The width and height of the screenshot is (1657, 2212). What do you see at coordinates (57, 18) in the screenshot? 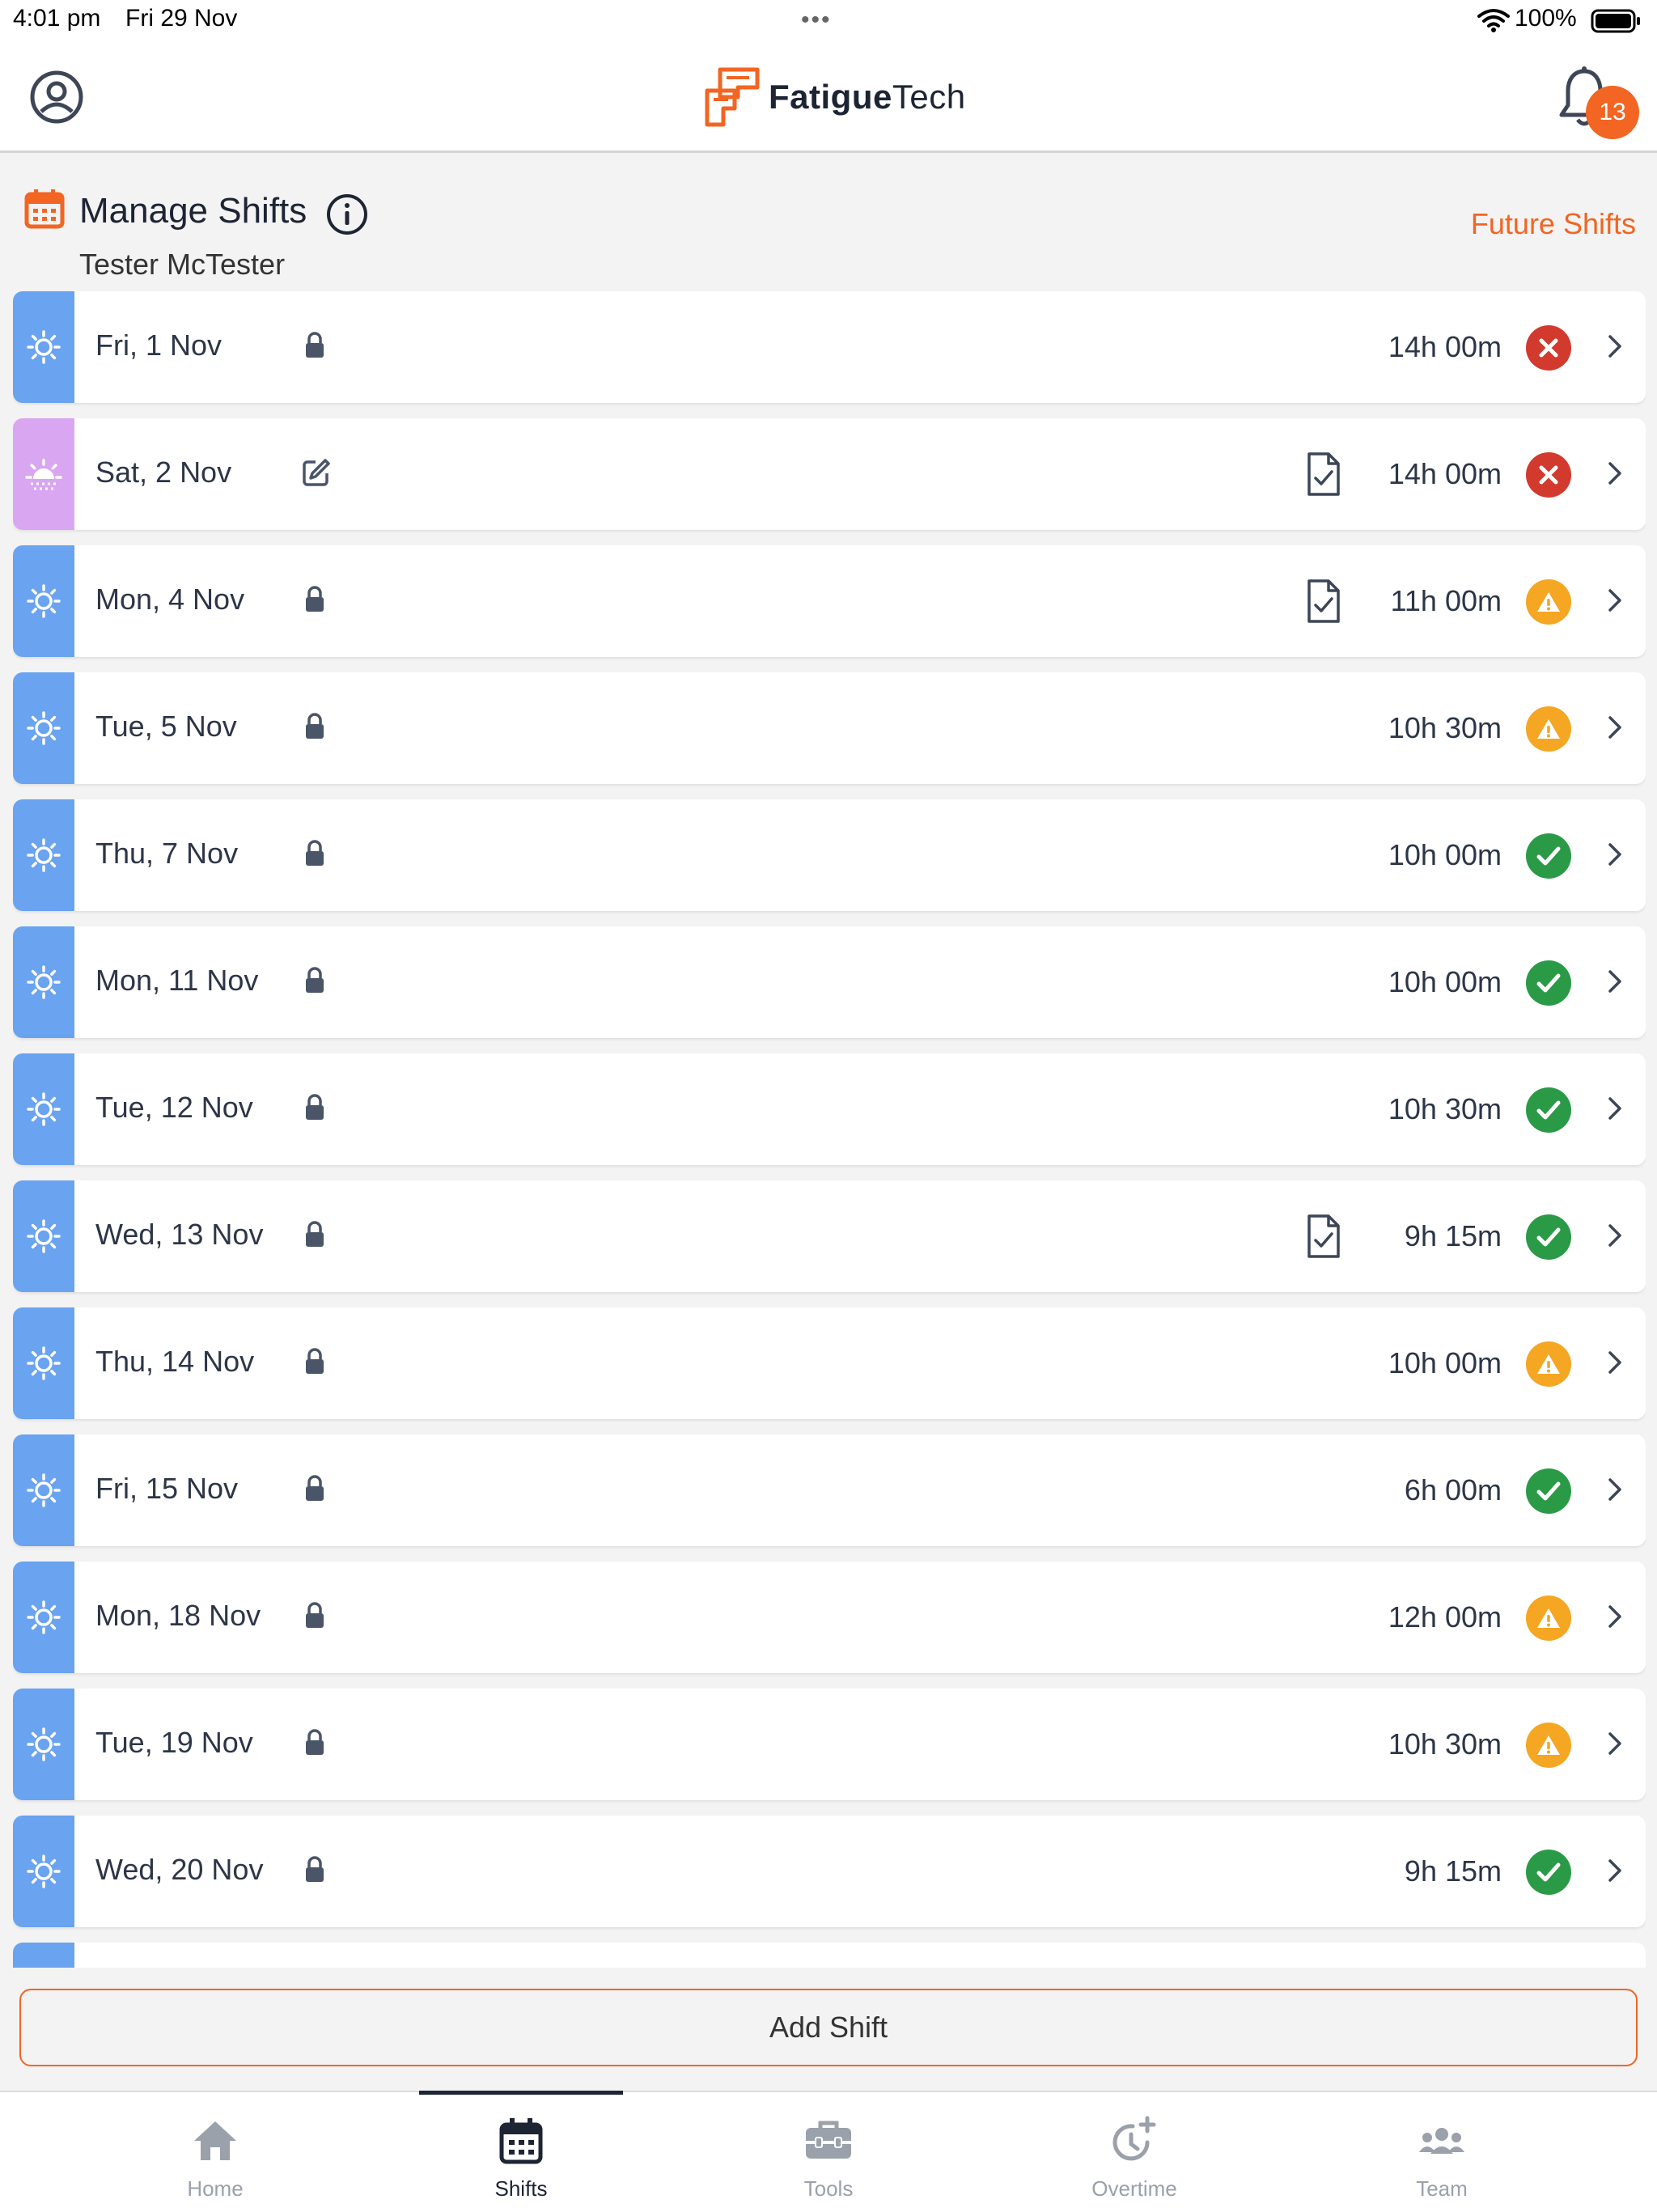
I see `status-time: 4:01 pm` at bounding box center [57, 18].